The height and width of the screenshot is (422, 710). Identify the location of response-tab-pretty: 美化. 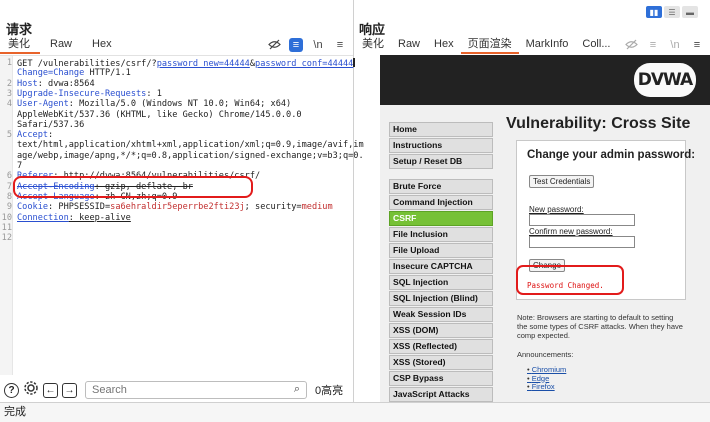
(373, 45).